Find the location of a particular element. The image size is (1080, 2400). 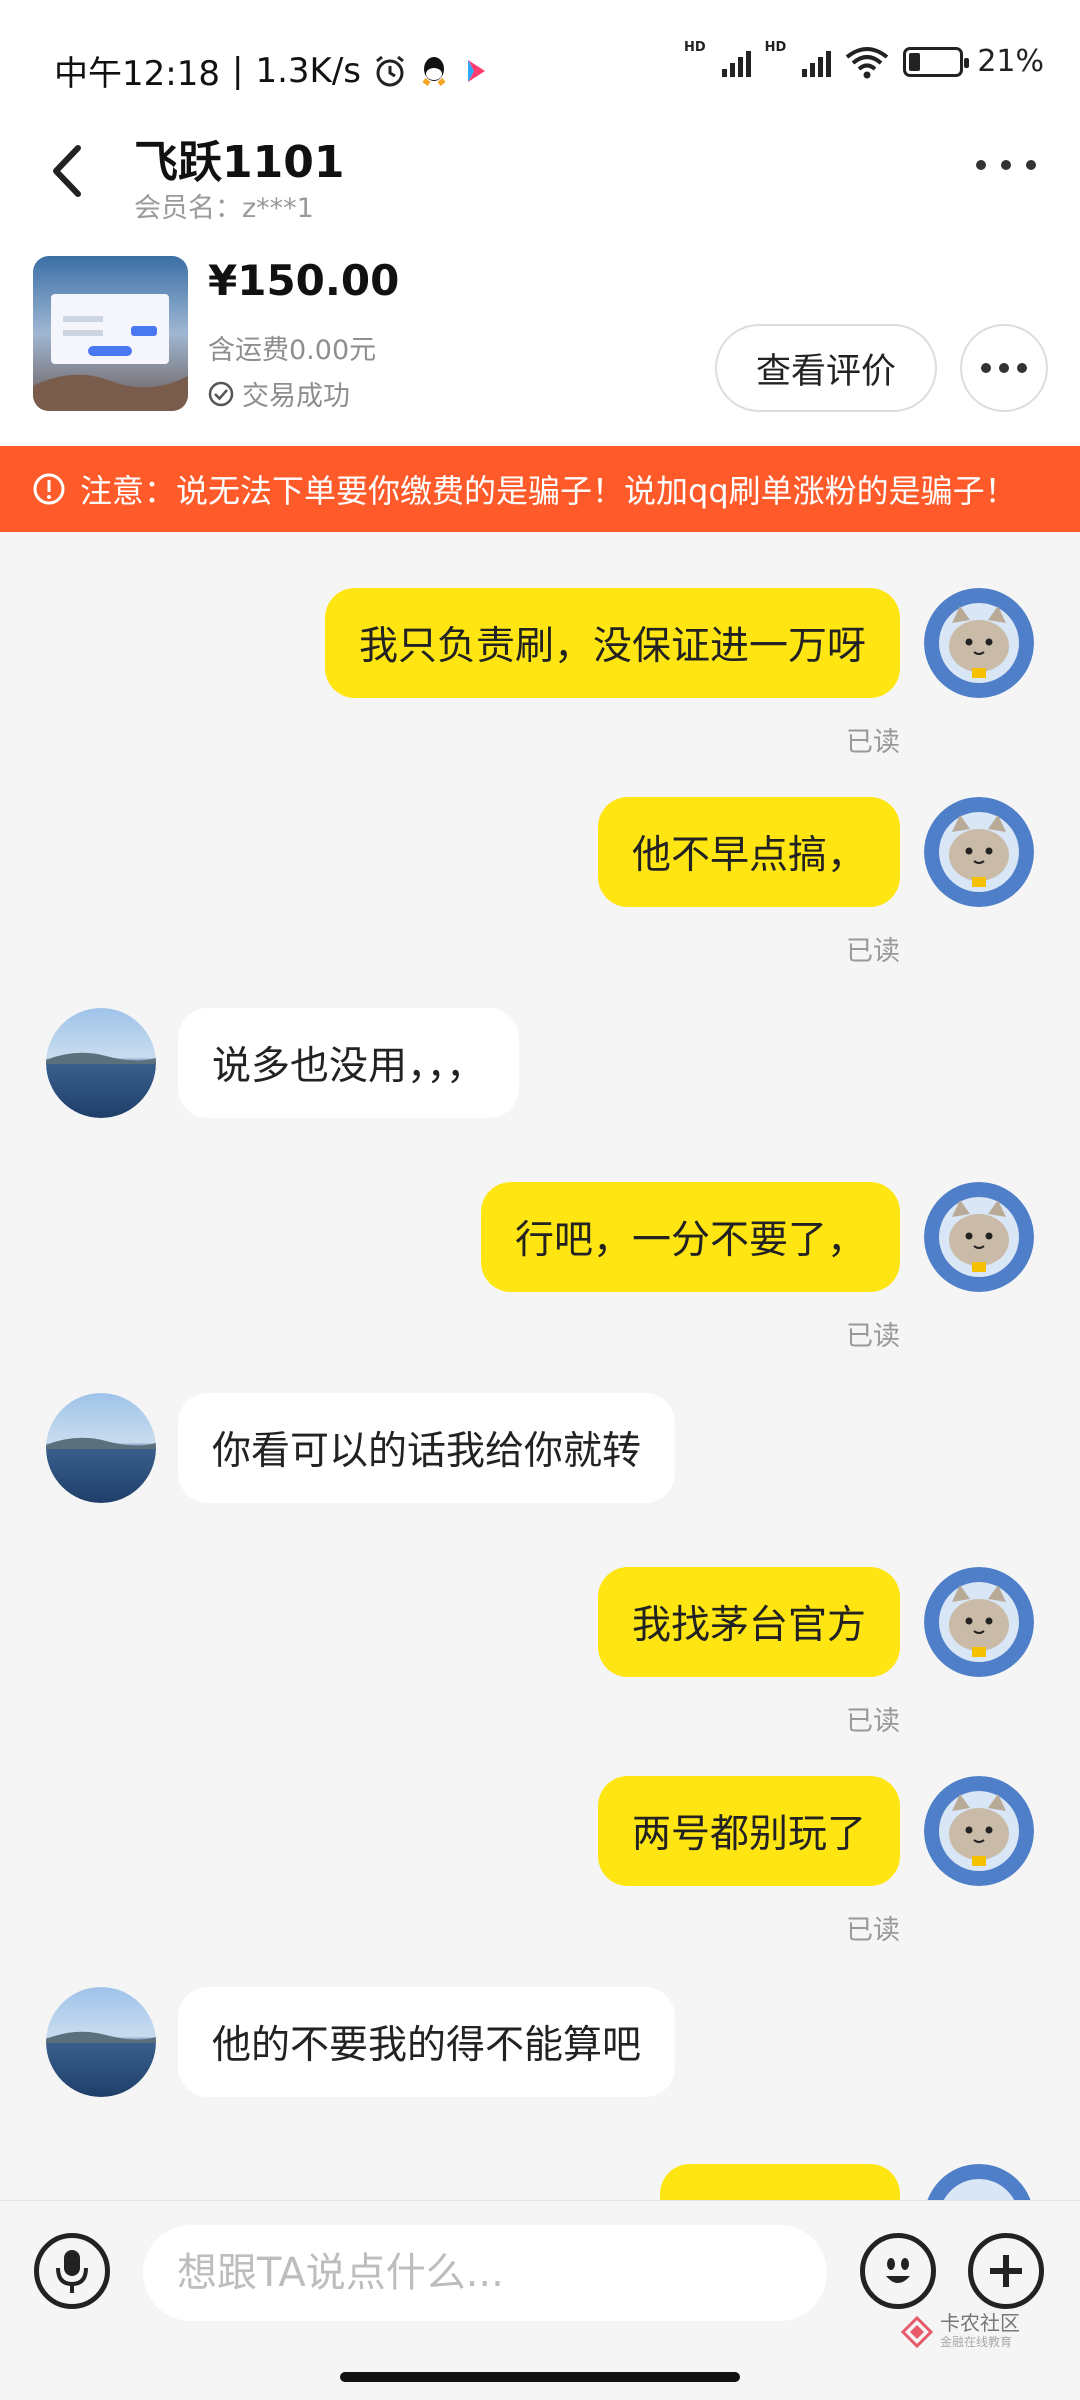

plus-icon is located at coordinates (1006, 2271).